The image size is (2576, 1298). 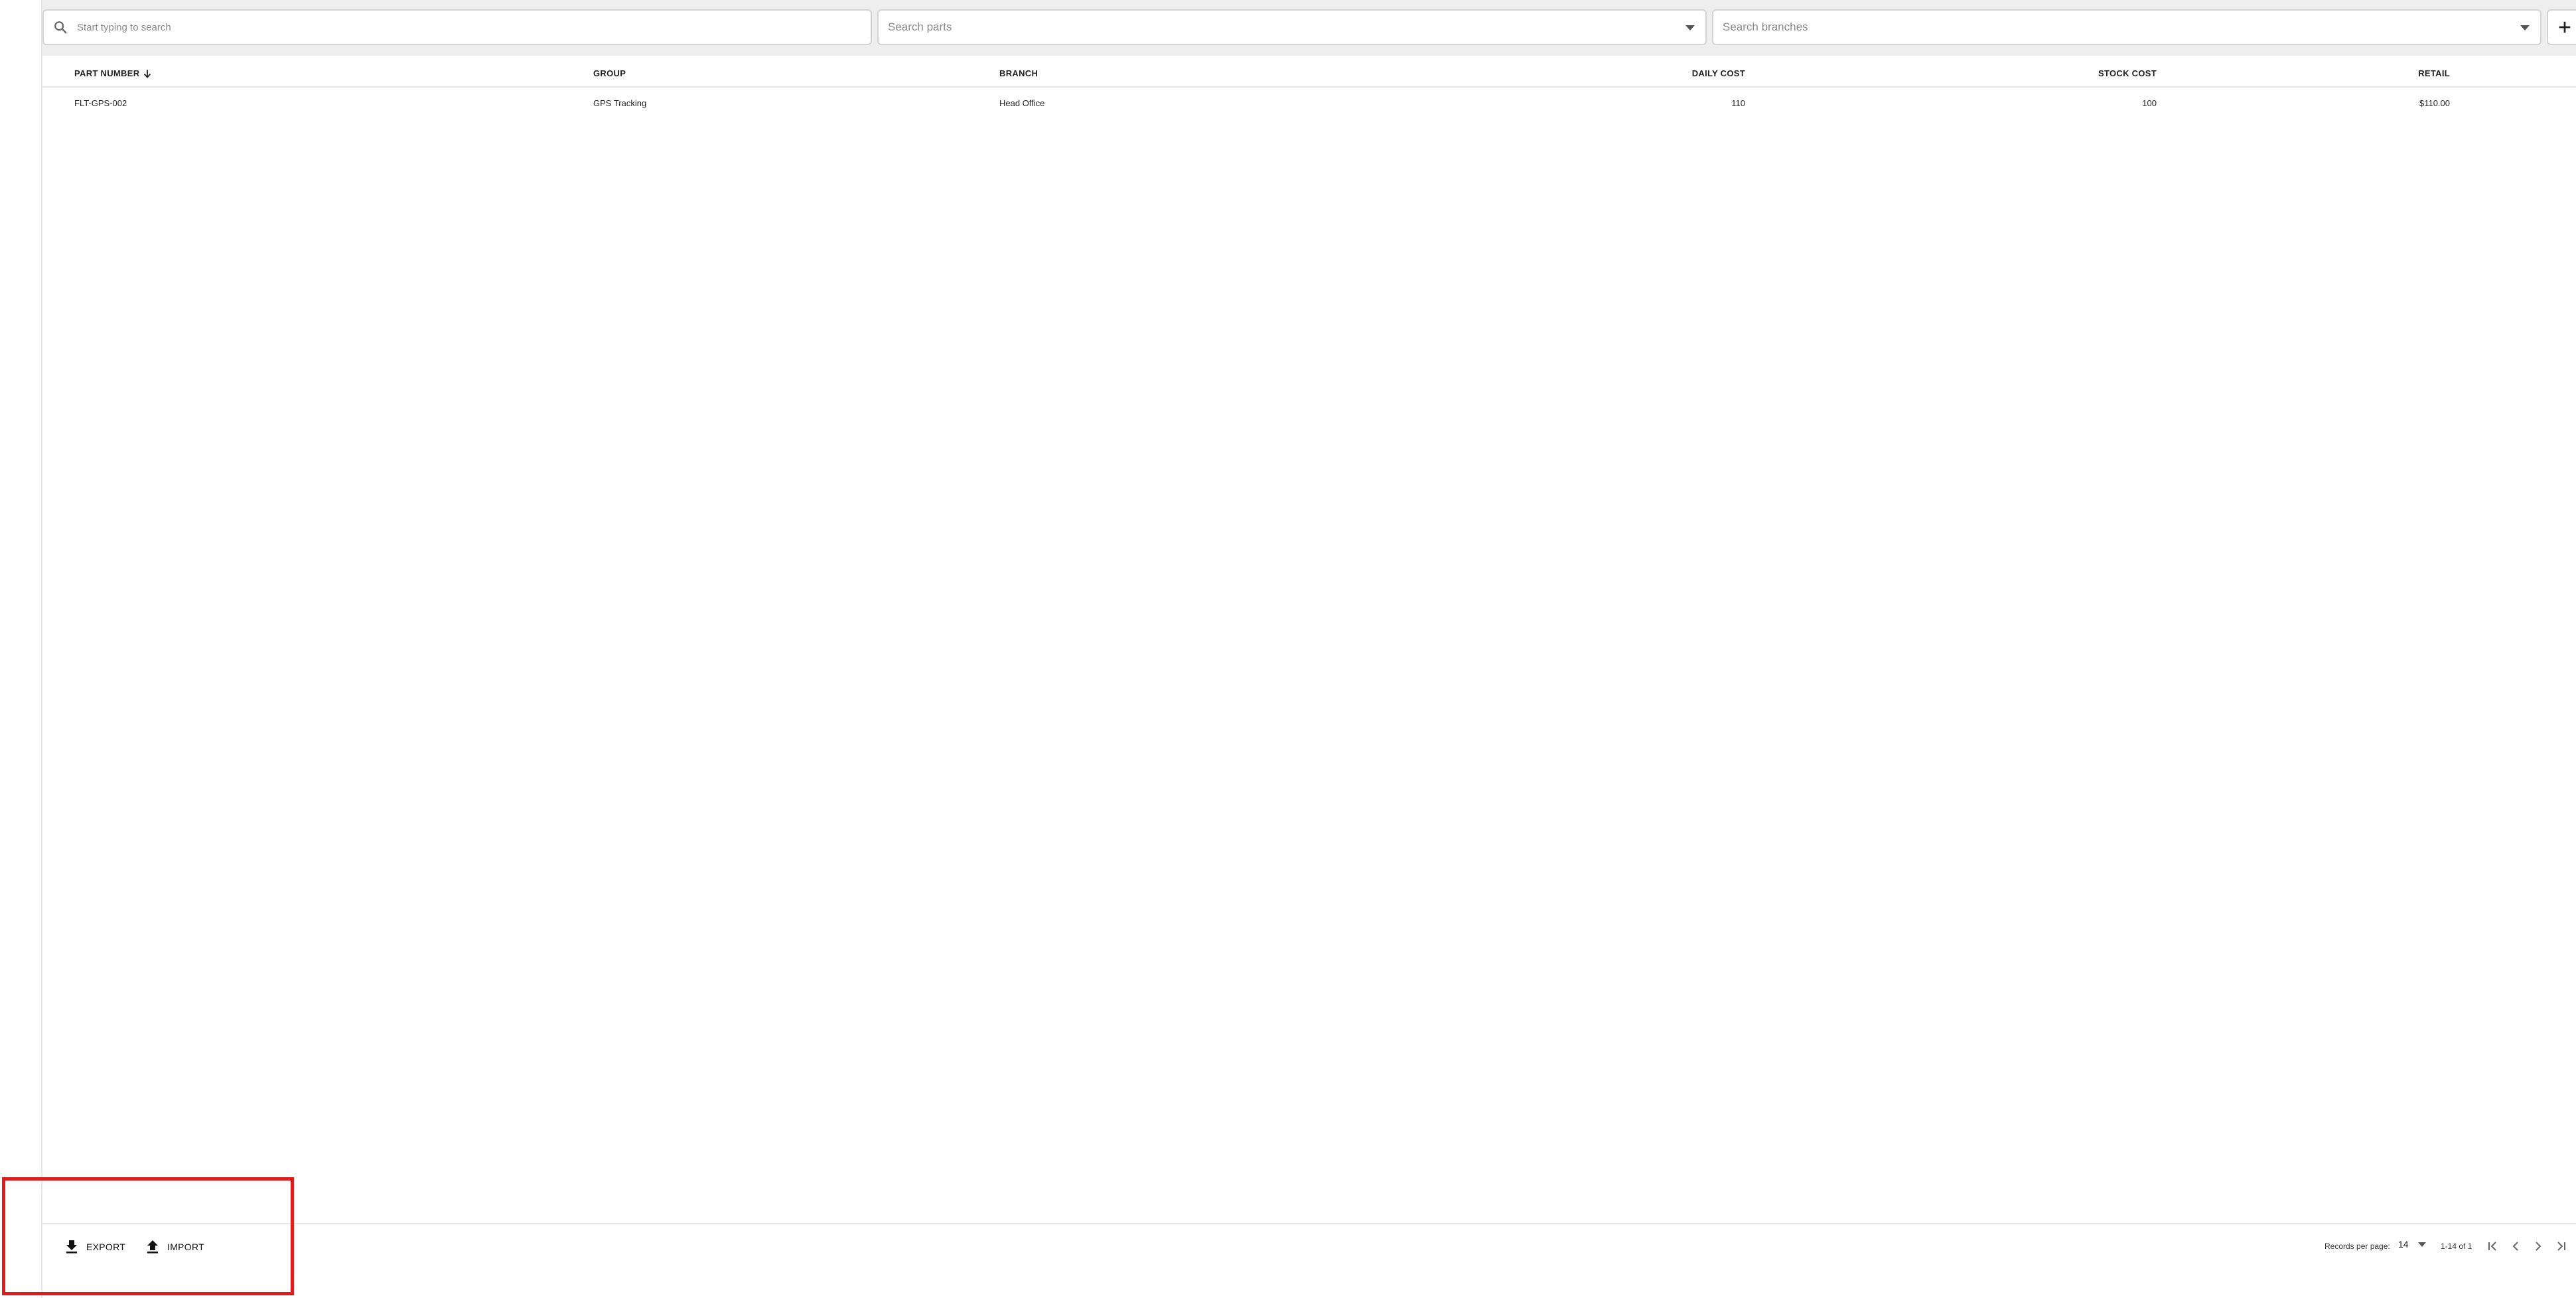 What do you see at coordinates (2126, 27) in the screenshot?
I see `branches-select: Search branches` at bounding box center [2126, 27].